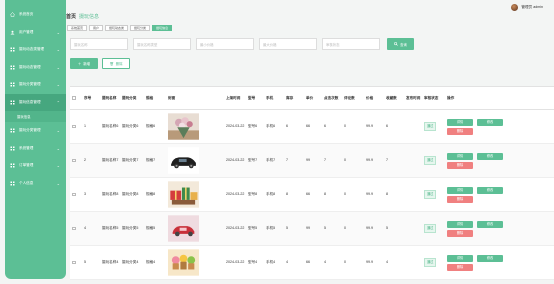 This screenshot has width=554, height=284. Describe the element at coordinates (35, 149) in the screenshot. I see `sidebar-item-system: 系统管理 ⌄` at that location.